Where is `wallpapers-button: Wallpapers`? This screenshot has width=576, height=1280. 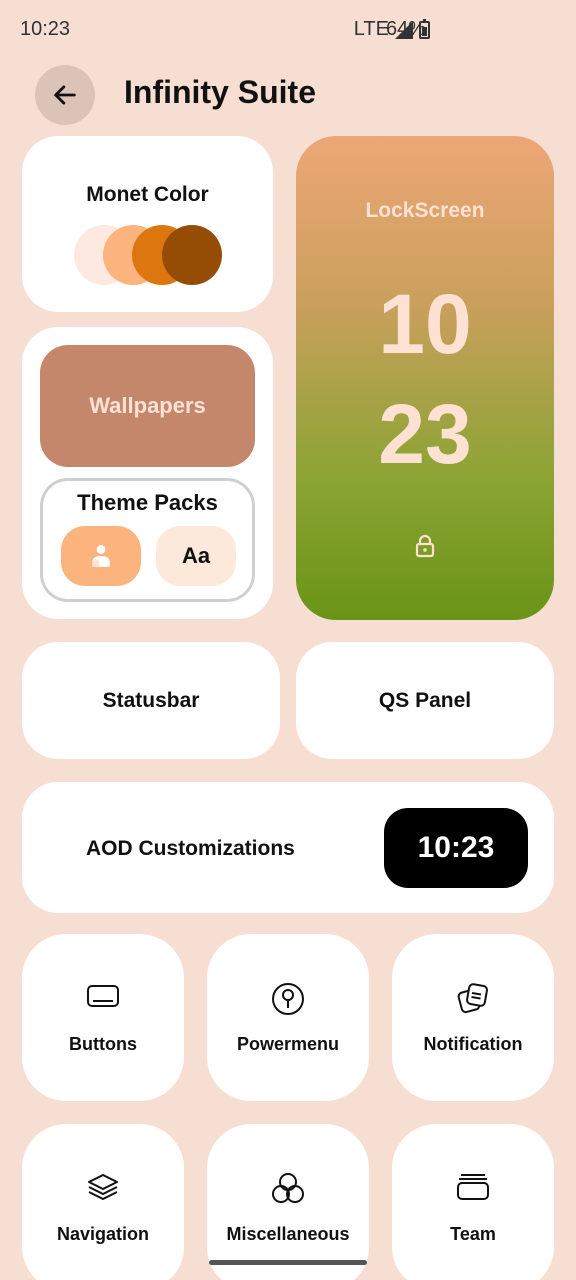
wallpapers-button: Wallpapers is located at coordinates (147, 406).